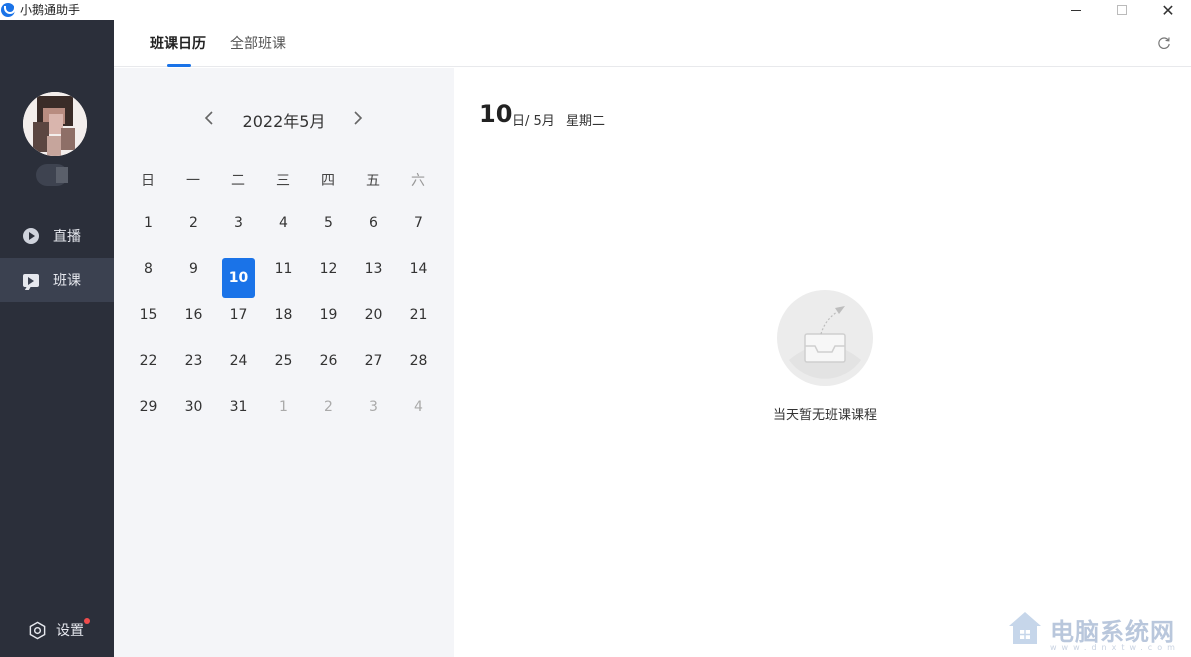 The width and height of the screenshot is (1191, 657). What do you see at coordinates (148, 223) in the screenshot?
I see `calendar-day: 1` at bounding box center [148, 223].